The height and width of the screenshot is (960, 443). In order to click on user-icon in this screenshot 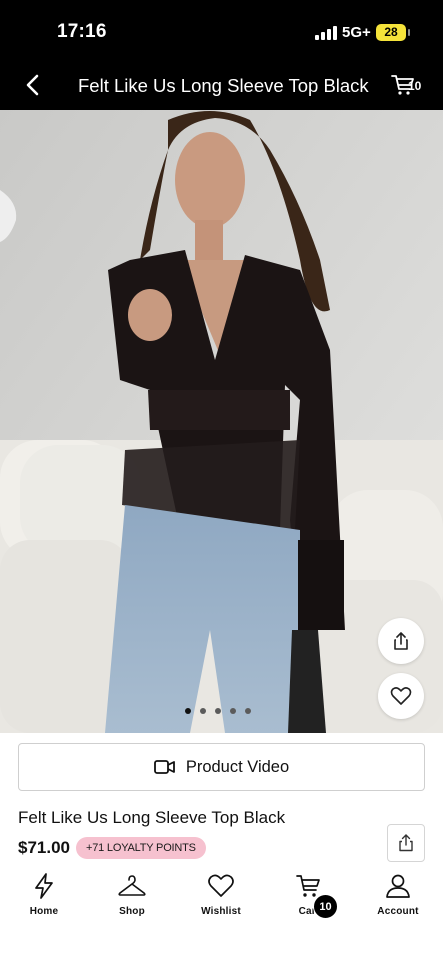, I will do `click(398, 886)`.